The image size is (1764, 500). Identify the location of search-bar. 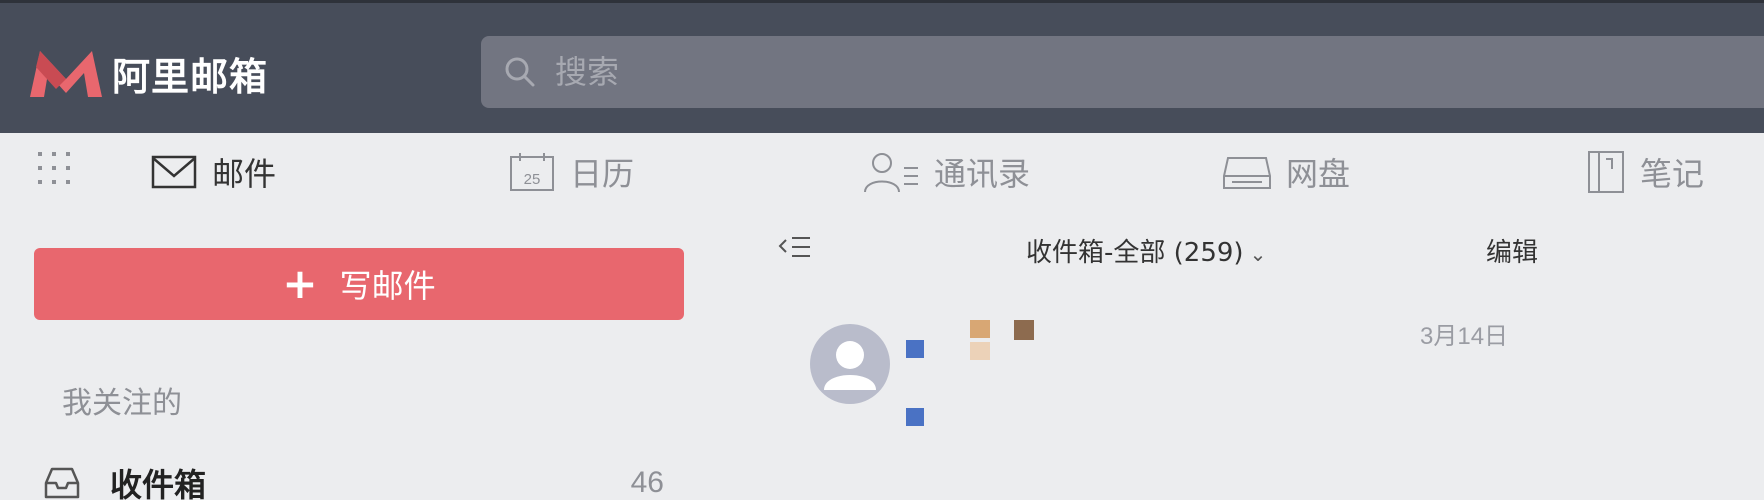
(1122, 72).